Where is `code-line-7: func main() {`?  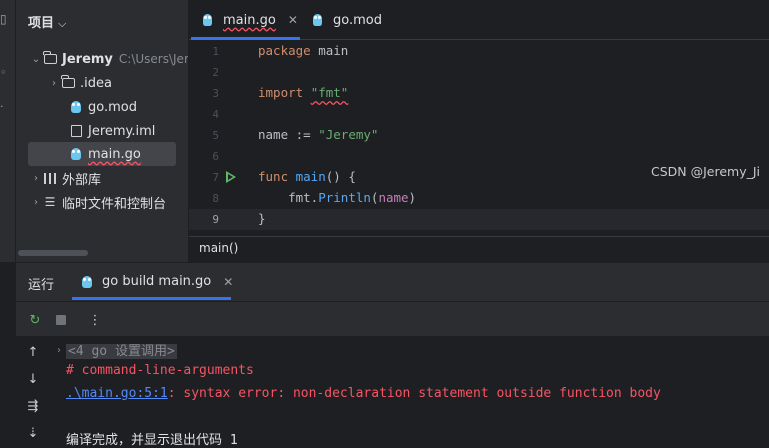
code-line-7: func main() { is located at coordinates (307, 176).